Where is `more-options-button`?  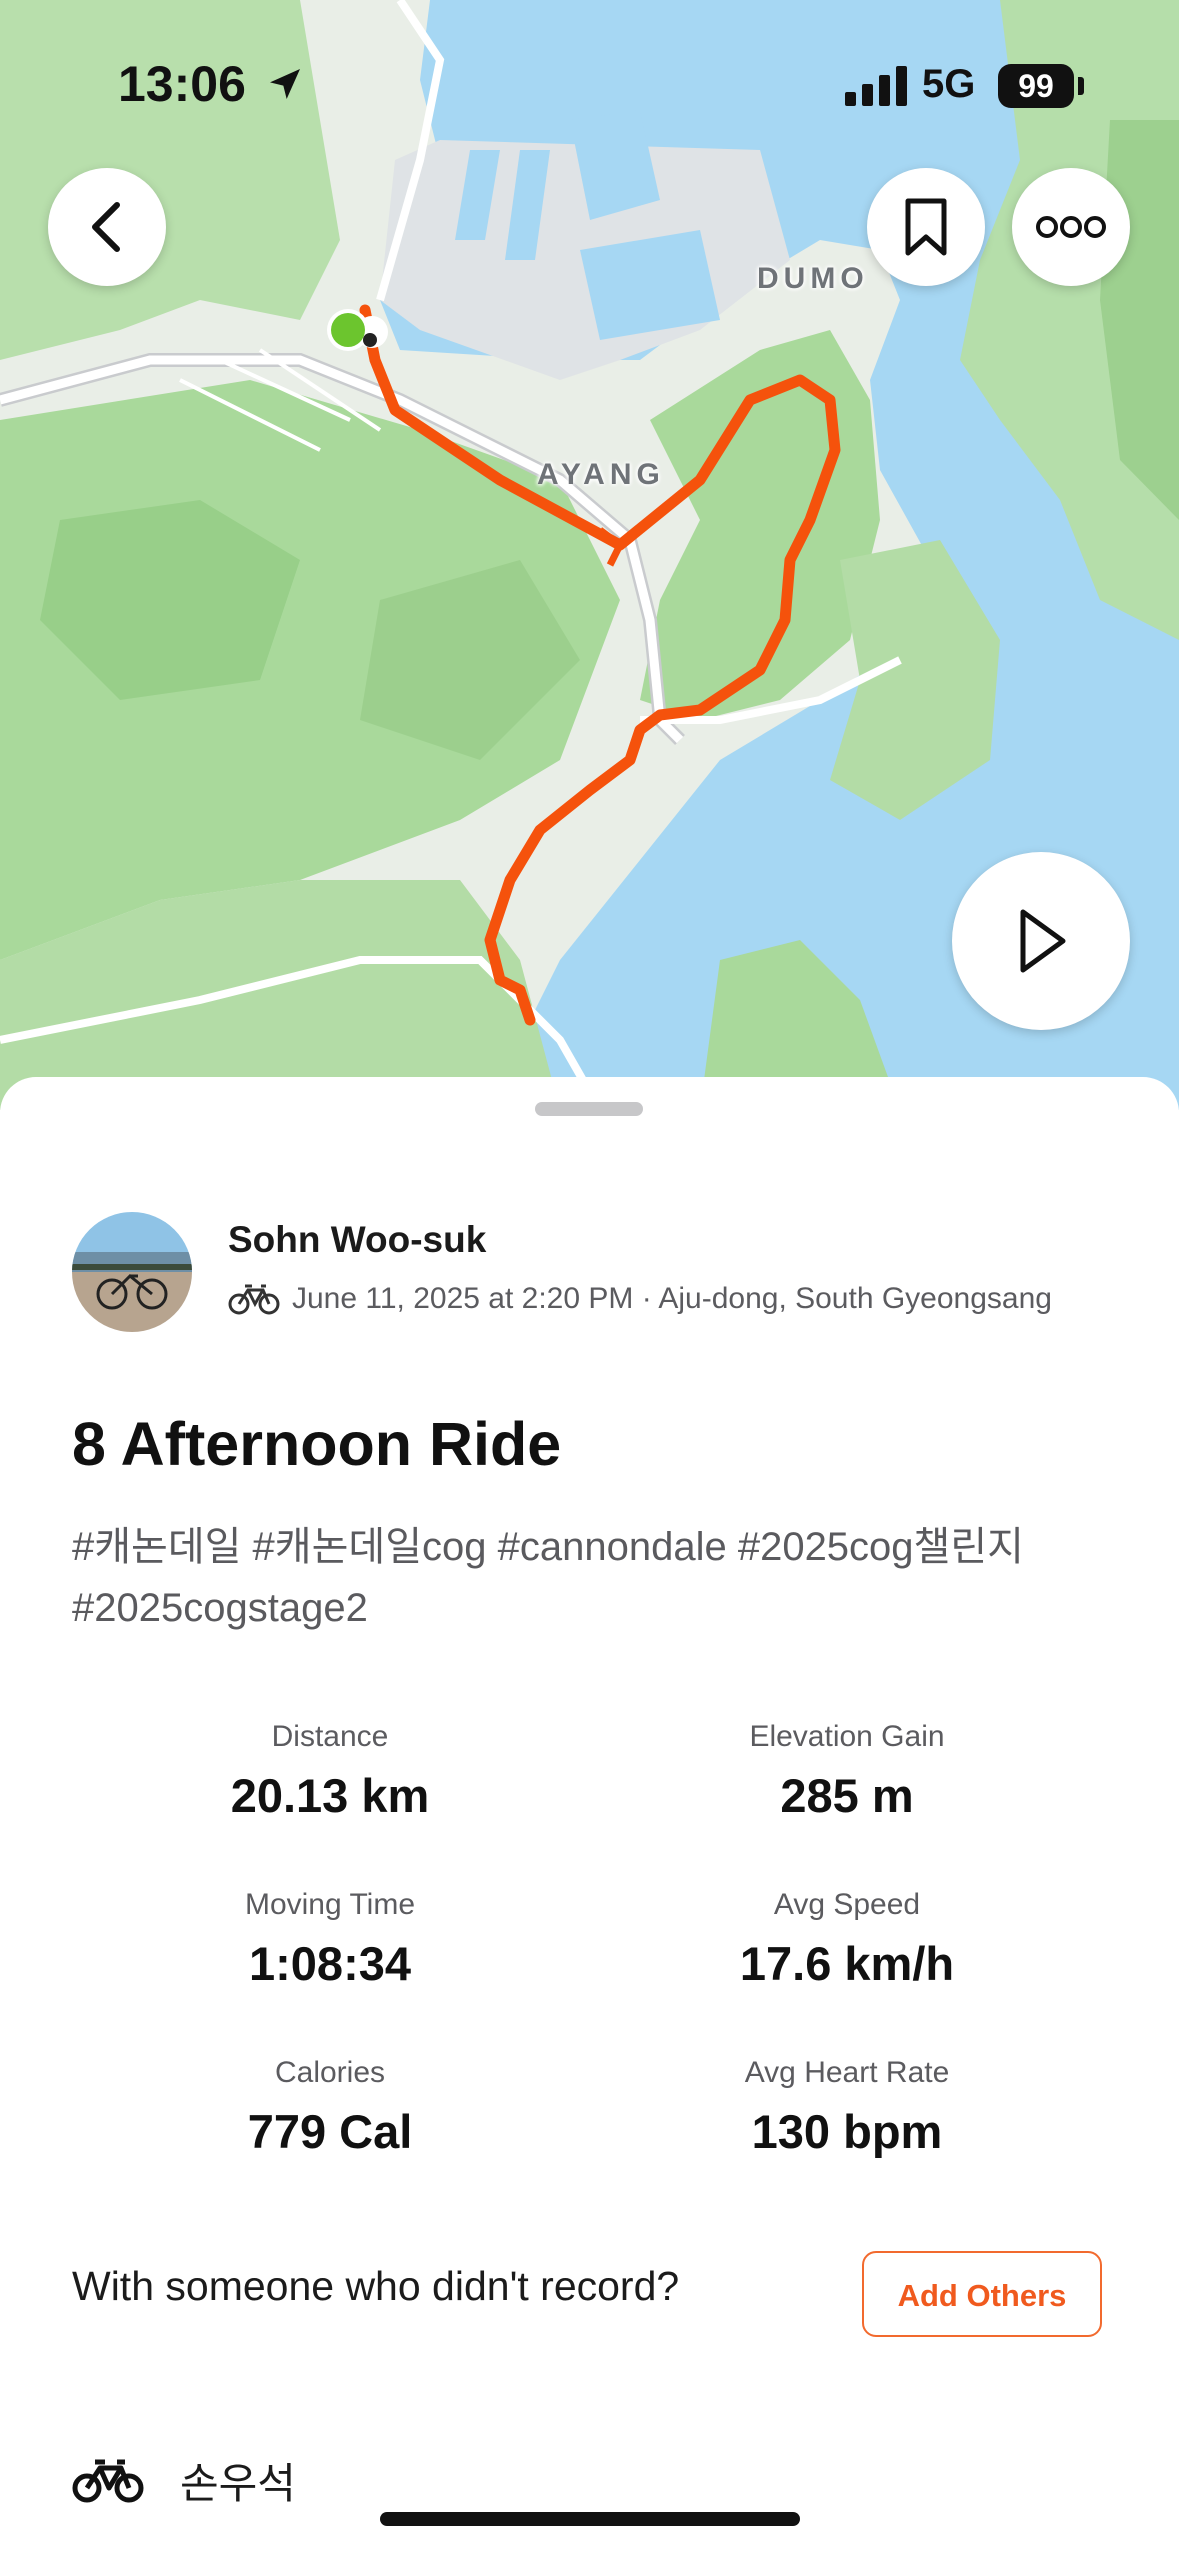
more-options-button is located at coordinates (1071, 227).